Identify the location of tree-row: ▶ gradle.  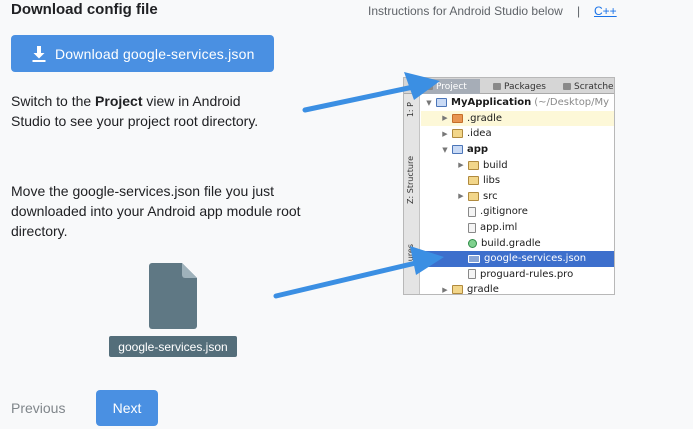
(517, 288).